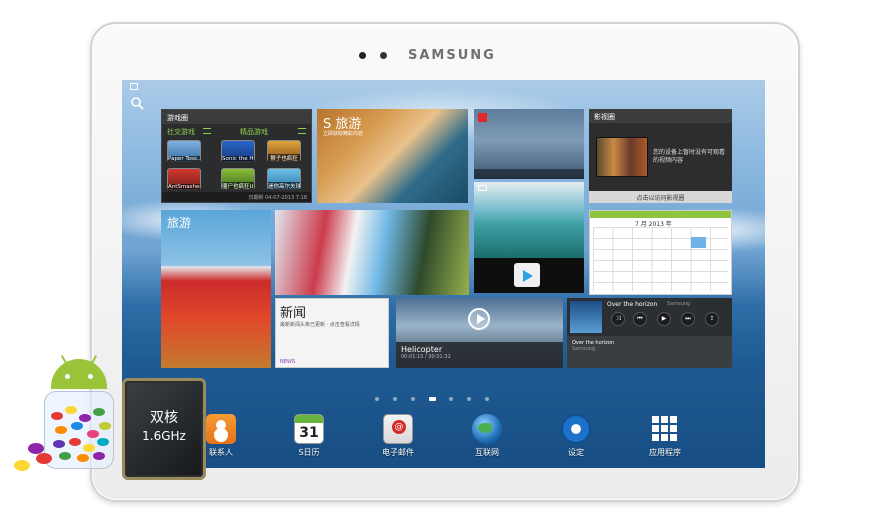 The width and height of the screenshot is (880, 517). I want to click on video-hub-title: 影视圈, so click(660, 116).